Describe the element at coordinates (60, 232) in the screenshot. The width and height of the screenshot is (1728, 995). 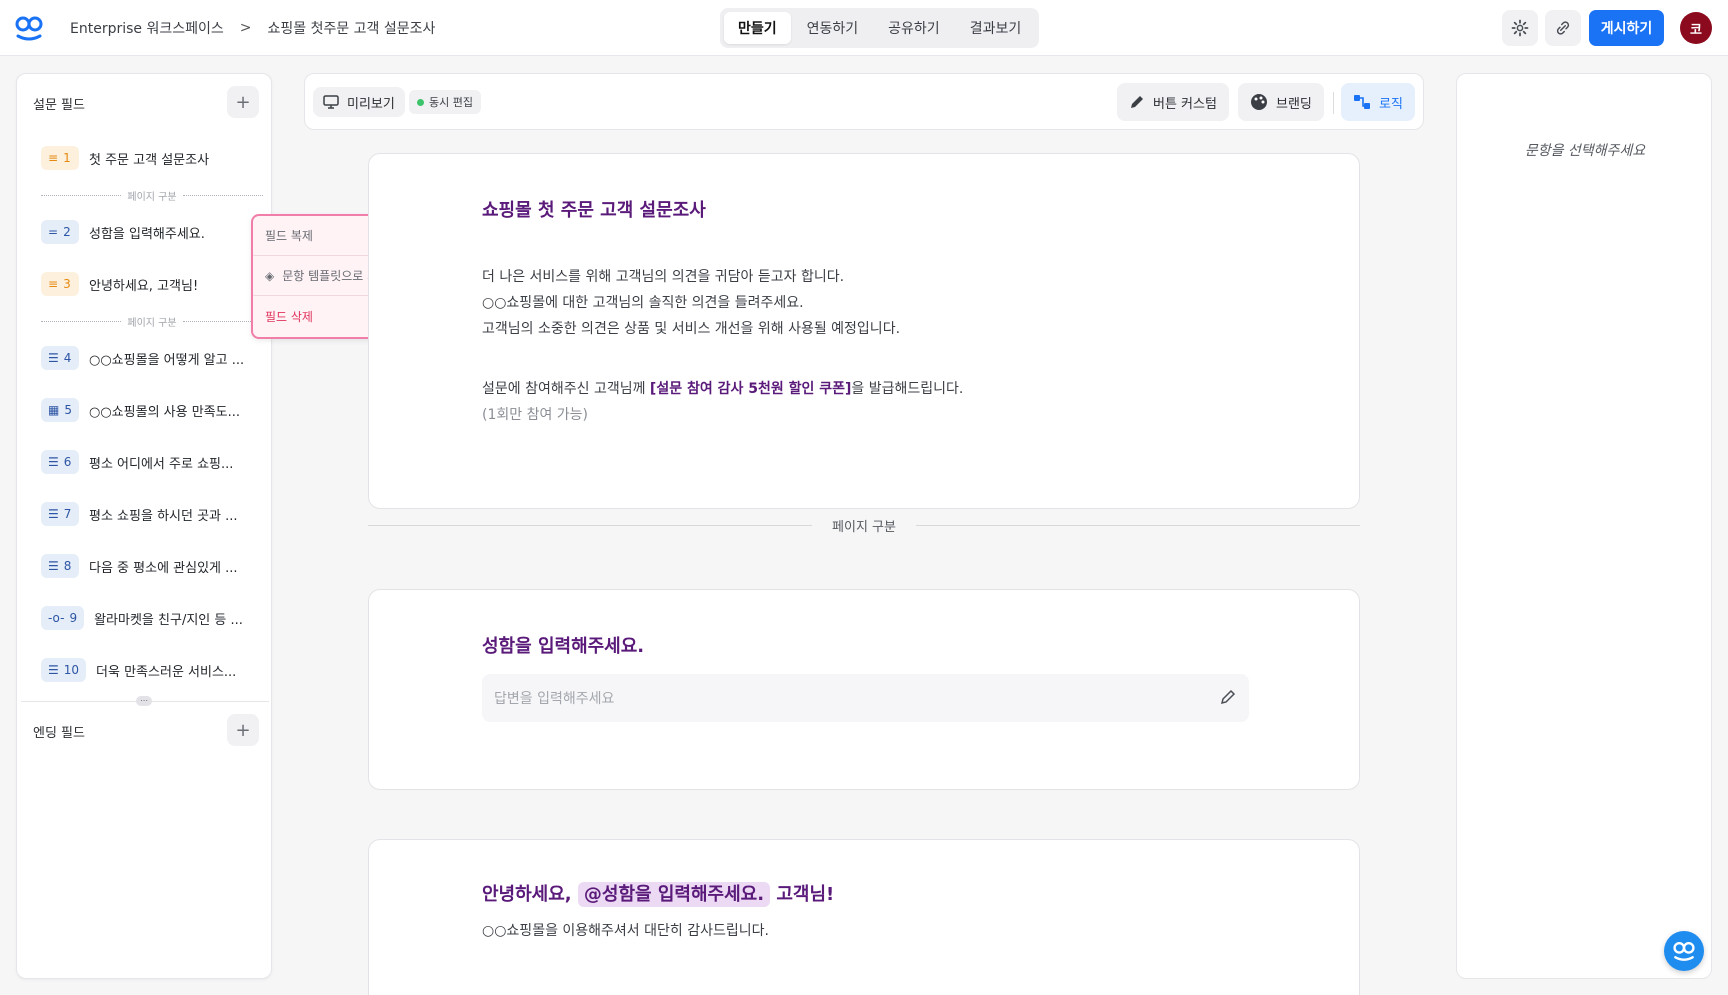
I see `field-badge: = 2` at that location.